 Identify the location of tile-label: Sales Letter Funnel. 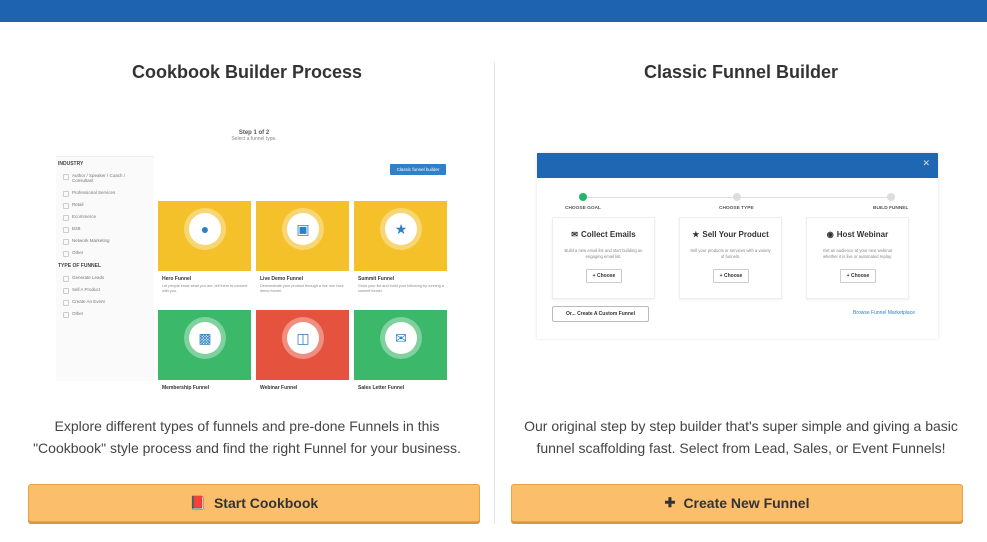
(381, 388).